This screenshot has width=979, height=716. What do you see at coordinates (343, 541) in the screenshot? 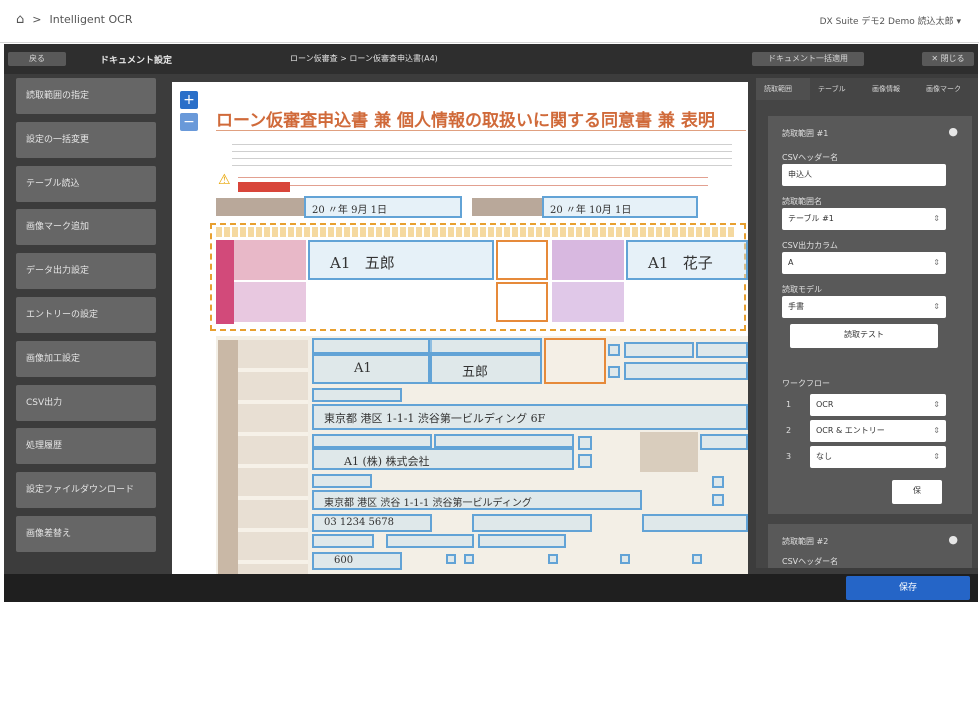
I see `years-field` at bounding box center [343, 541].